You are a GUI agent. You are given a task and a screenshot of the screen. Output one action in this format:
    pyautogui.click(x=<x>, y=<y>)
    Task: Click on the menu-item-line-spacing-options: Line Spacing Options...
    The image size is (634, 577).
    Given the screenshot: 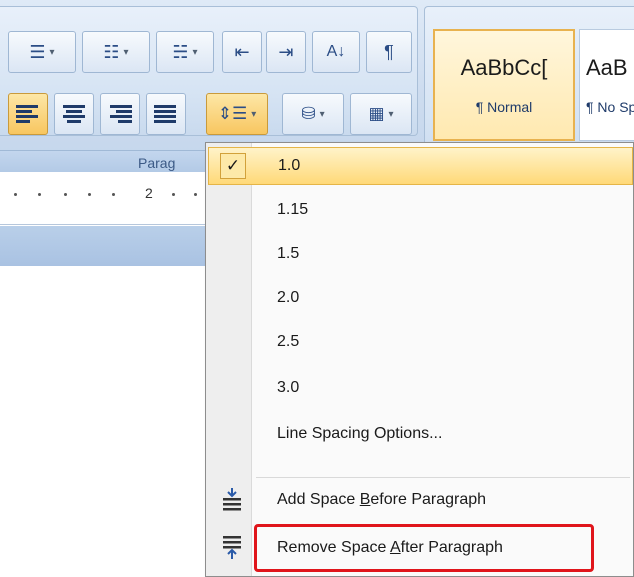 What is the action you would take?
    pyautogui.click(x=420, y=434)
    